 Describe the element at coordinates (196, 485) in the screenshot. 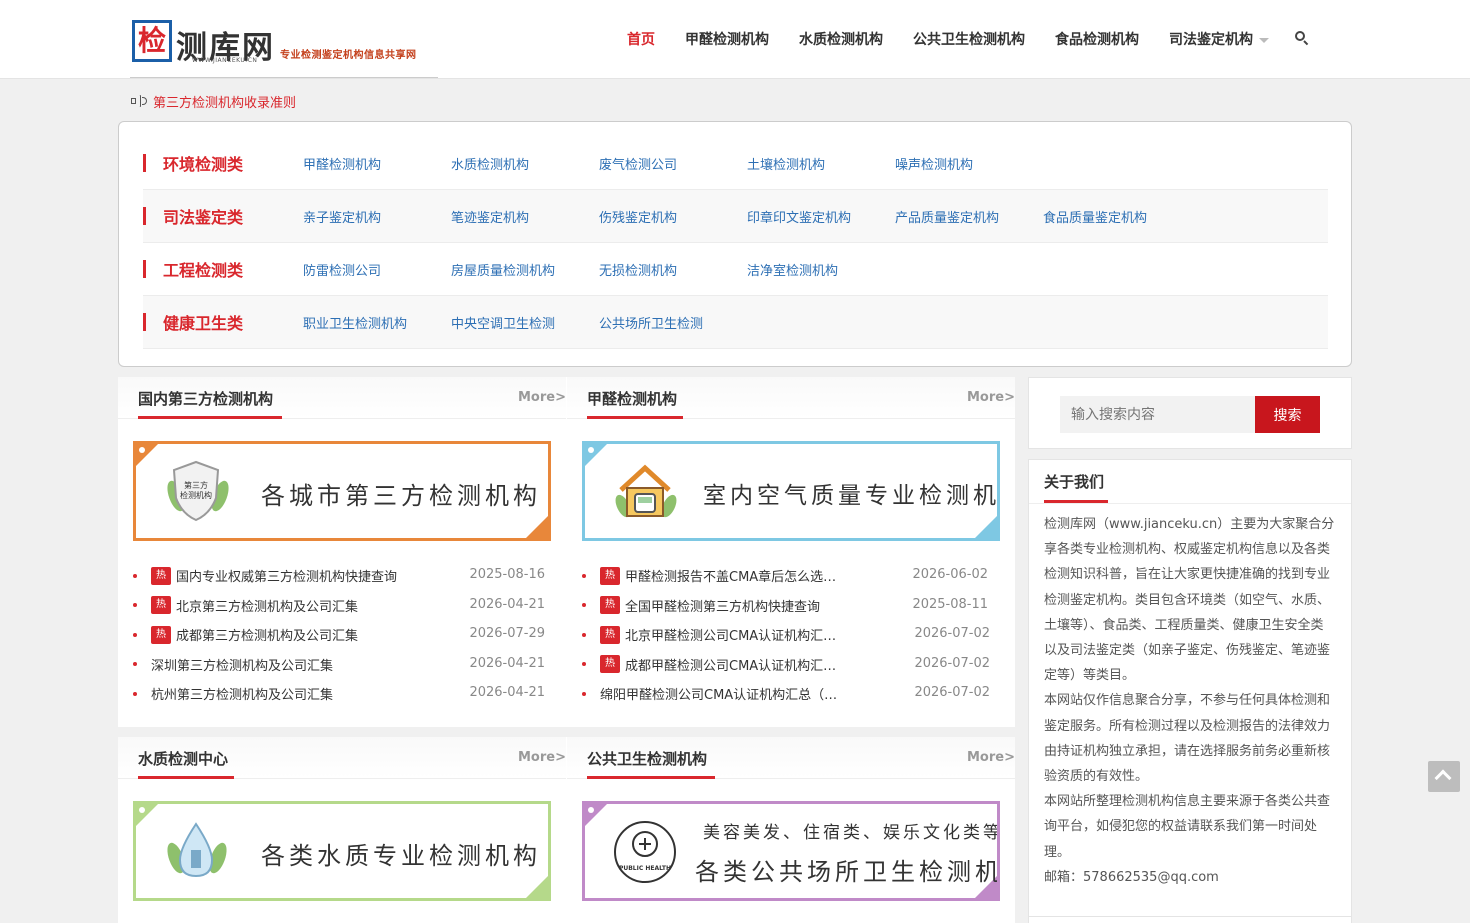

I see `svg-text: 第三方` at that location.